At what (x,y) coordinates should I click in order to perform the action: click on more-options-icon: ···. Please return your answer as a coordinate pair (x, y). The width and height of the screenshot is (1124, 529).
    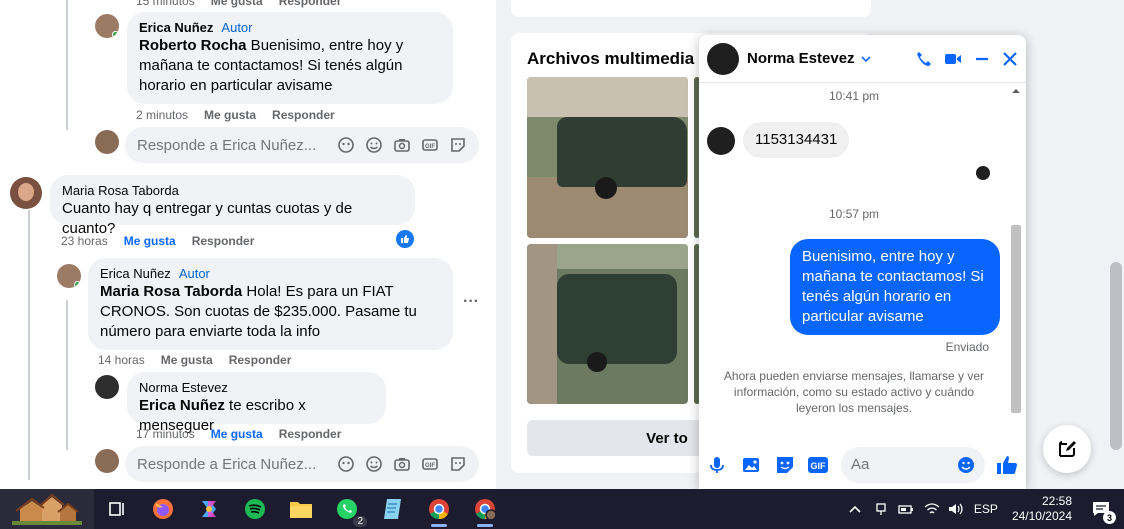
    Looking at the image, I should click on (471, 302).